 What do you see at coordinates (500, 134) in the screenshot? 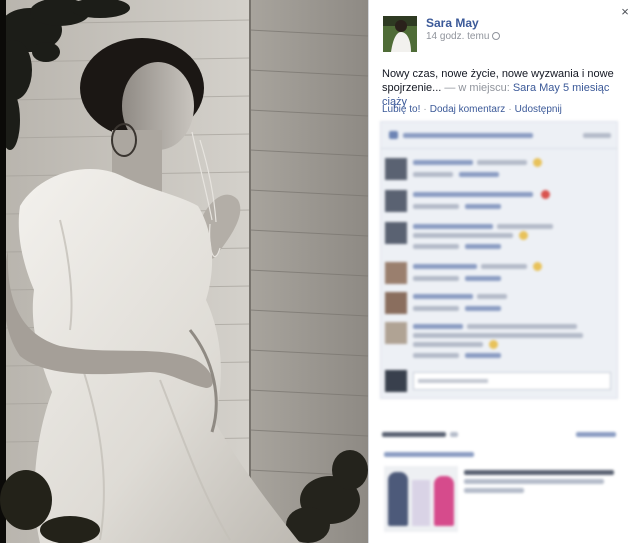
I see `likes-summary` at bounding box center [500, 134].